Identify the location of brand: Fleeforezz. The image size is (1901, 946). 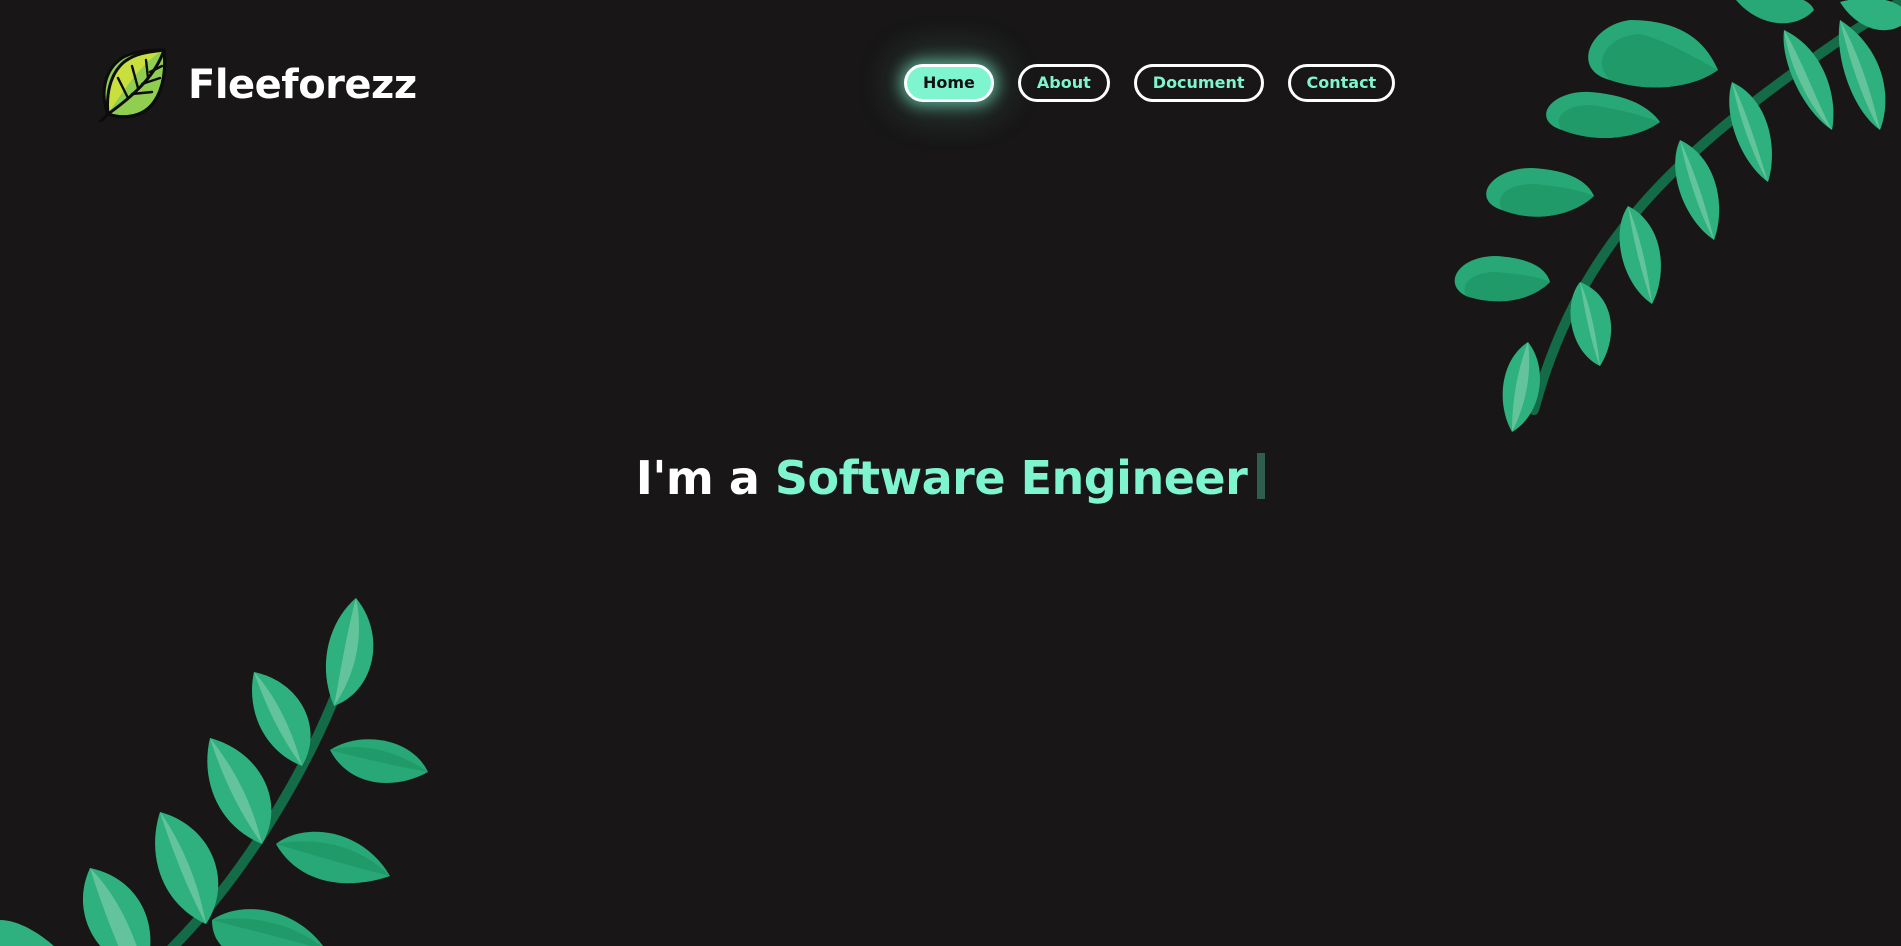
(257, 85).